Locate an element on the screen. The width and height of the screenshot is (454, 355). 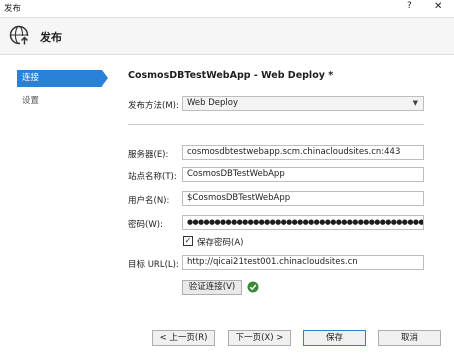
chevron-down-icon: ▼ is located at coordinates (415, 103).